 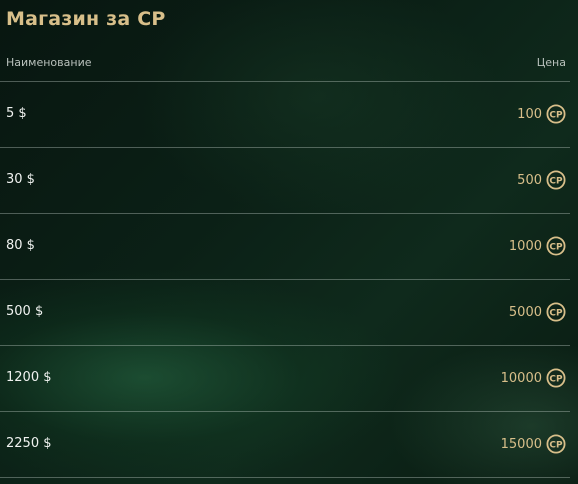 I want to click on item-name: 30 $, so click(x=20, y=179).